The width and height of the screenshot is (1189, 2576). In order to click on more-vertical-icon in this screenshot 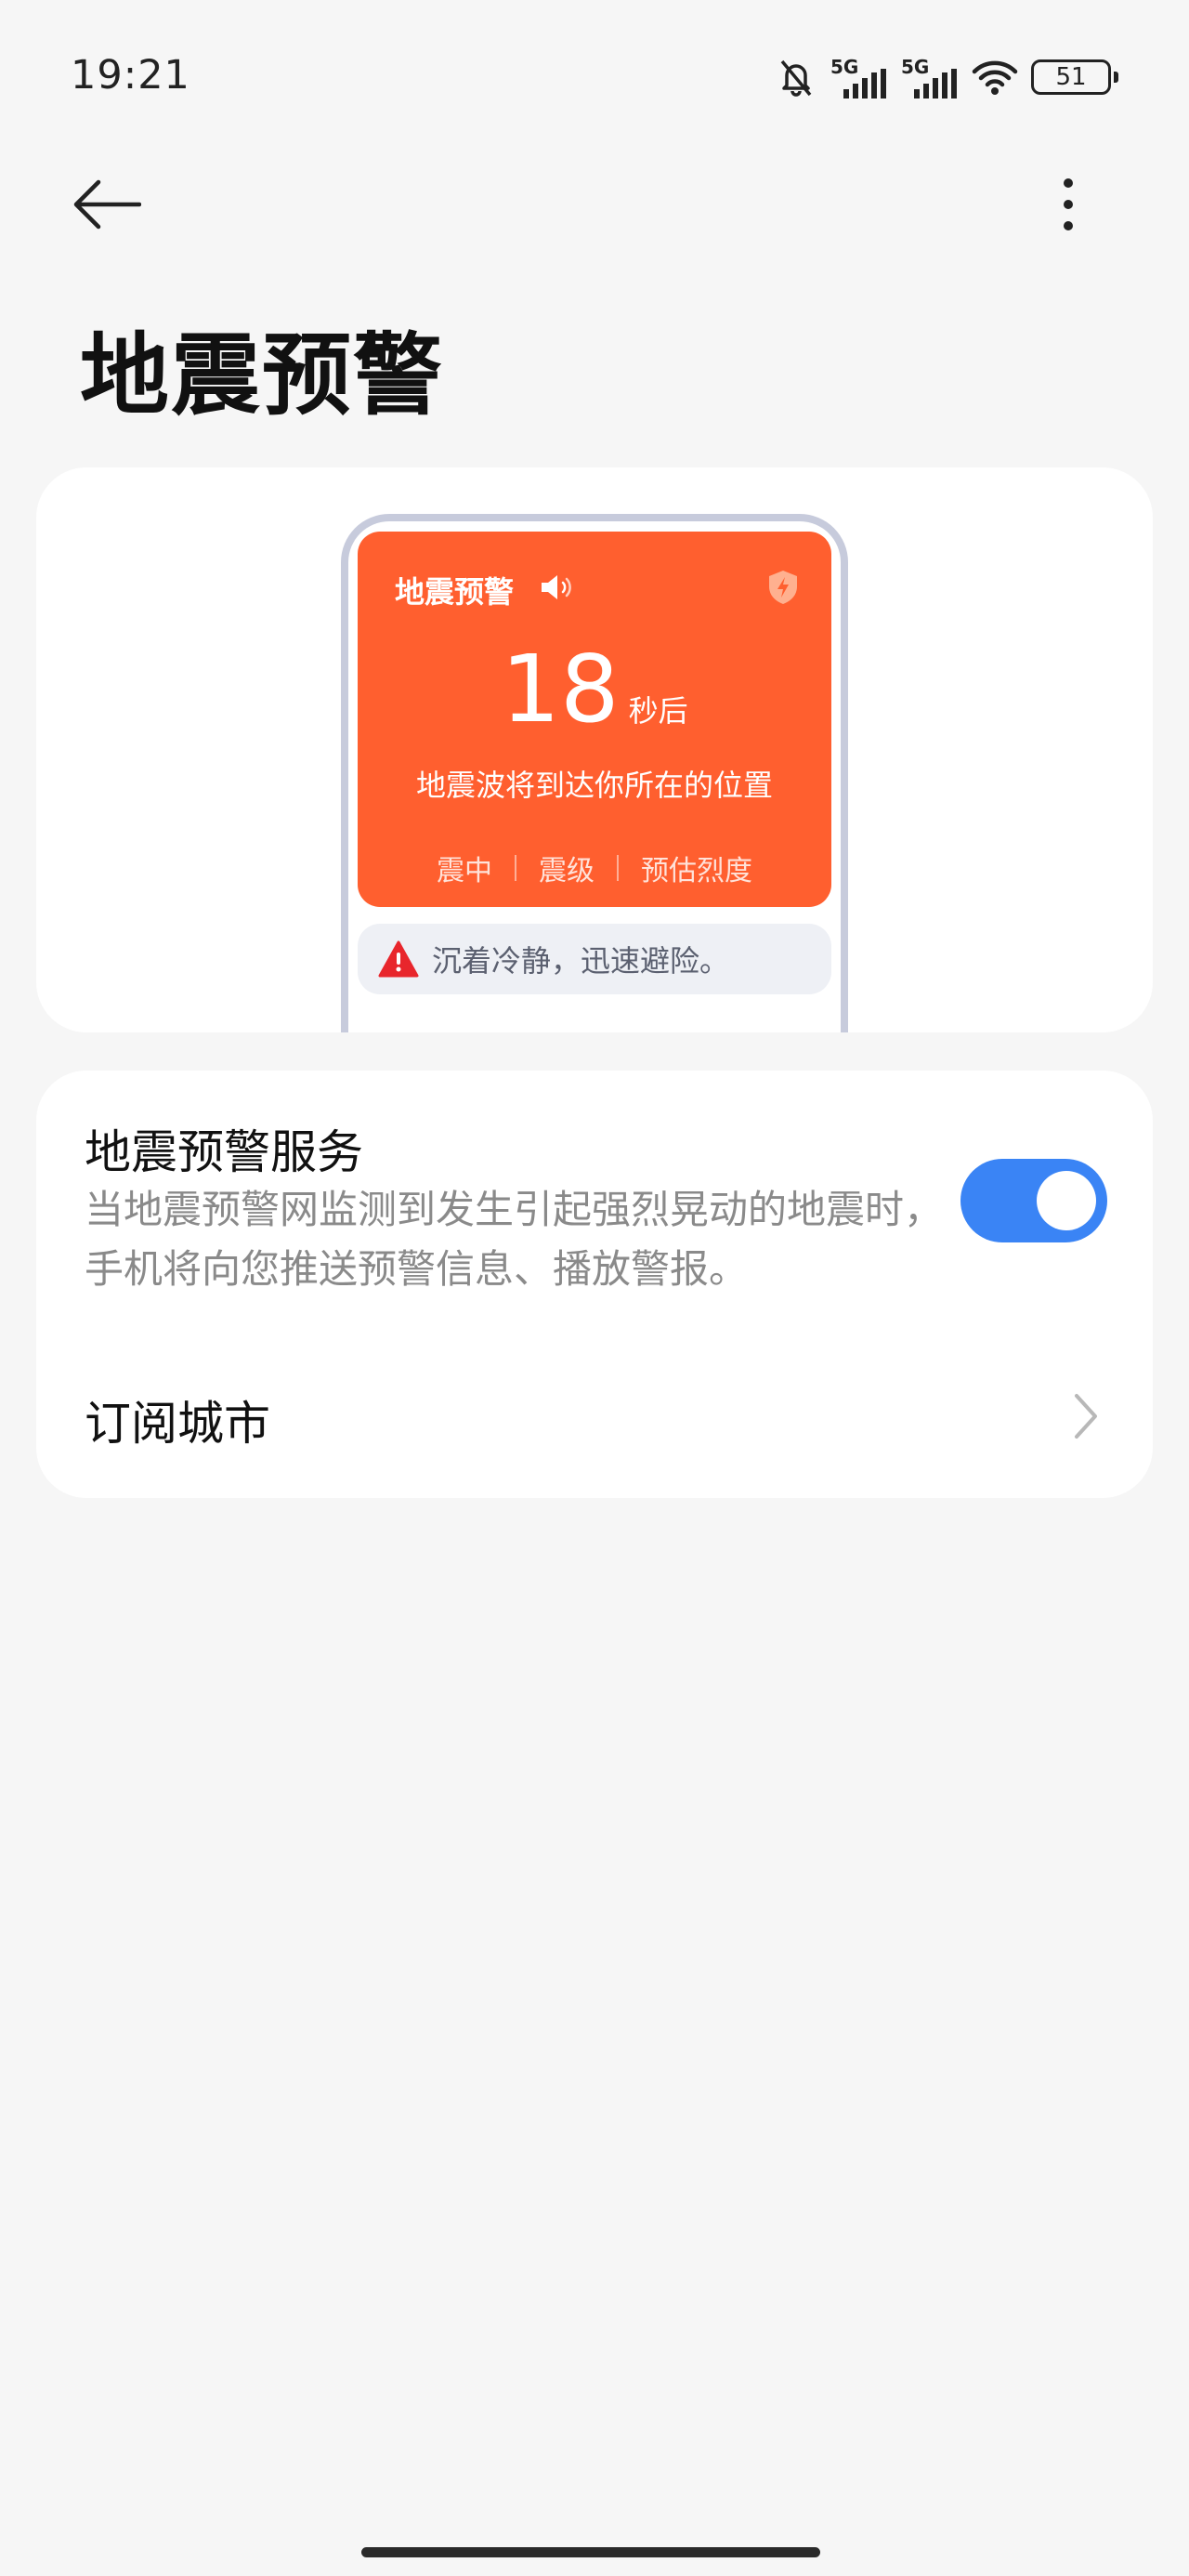, I will do `click(1068, 204)`.